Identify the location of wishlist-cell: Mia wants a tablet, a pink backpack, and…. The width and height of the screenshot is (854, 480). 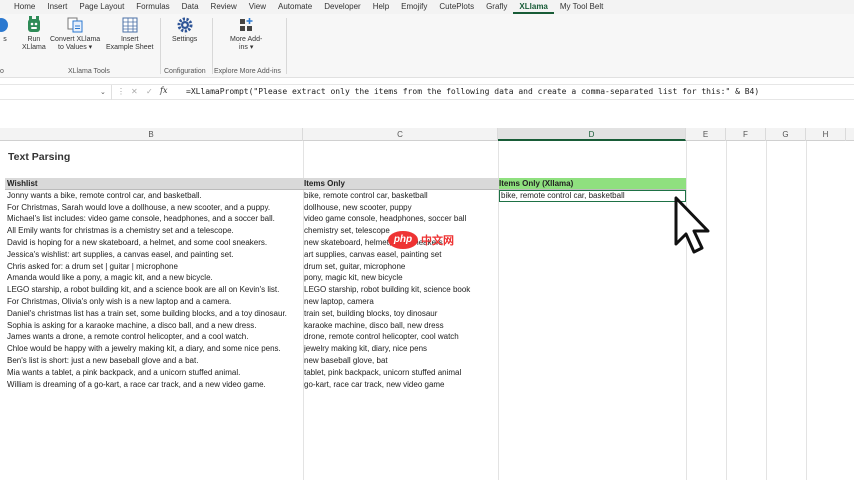
(155, 373).